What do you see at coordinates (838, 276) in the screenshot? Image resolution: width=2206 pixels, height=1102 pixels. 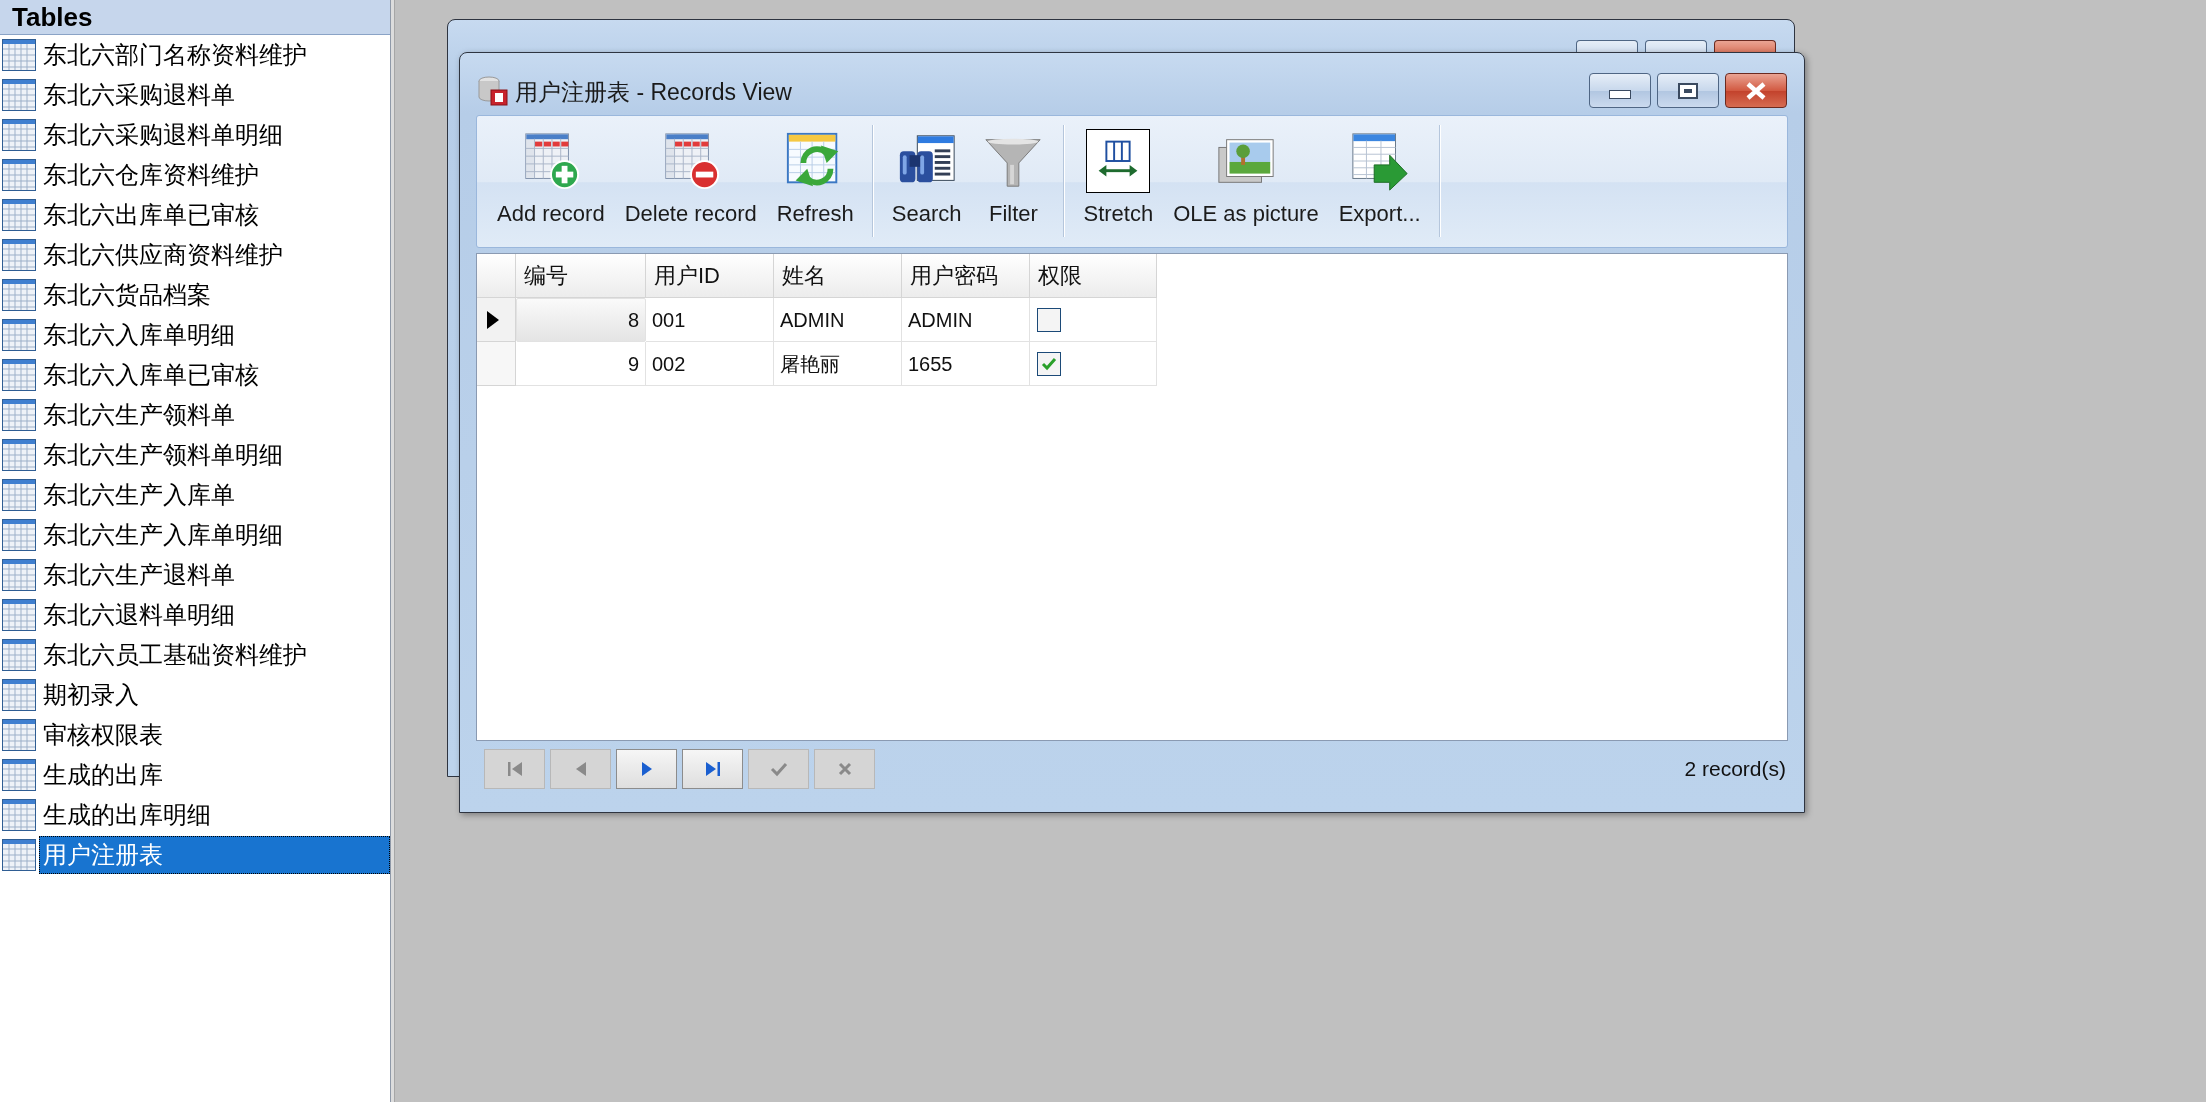 I see `column-header: 姓名` at bounding box center [838, 276].